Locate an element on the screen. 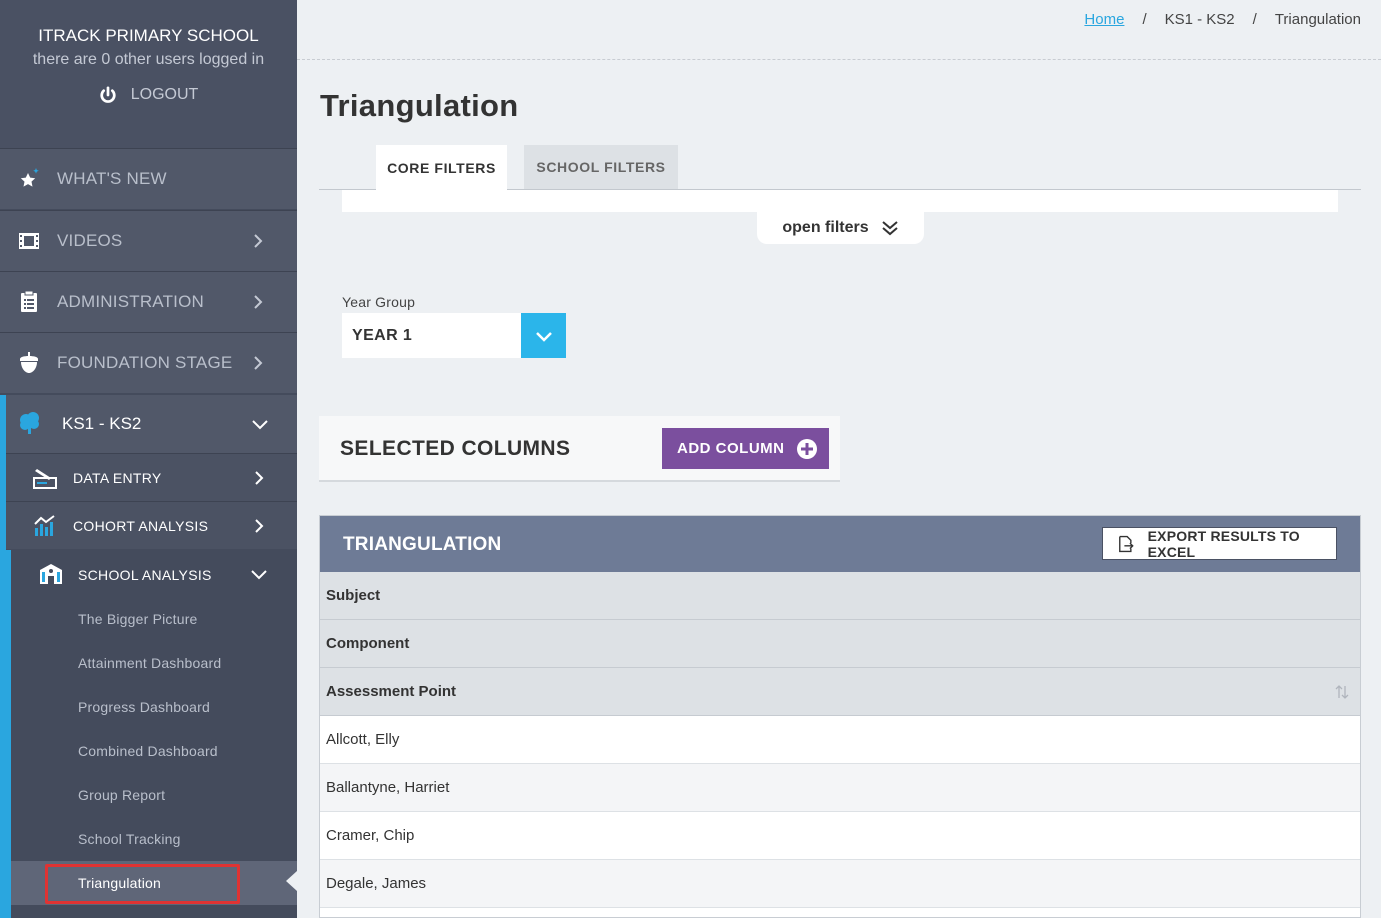 This screenshot has height=918, width=1381. school-name: ITRACK PRIMARY SCHOOL is located at coordinates (148, 35).